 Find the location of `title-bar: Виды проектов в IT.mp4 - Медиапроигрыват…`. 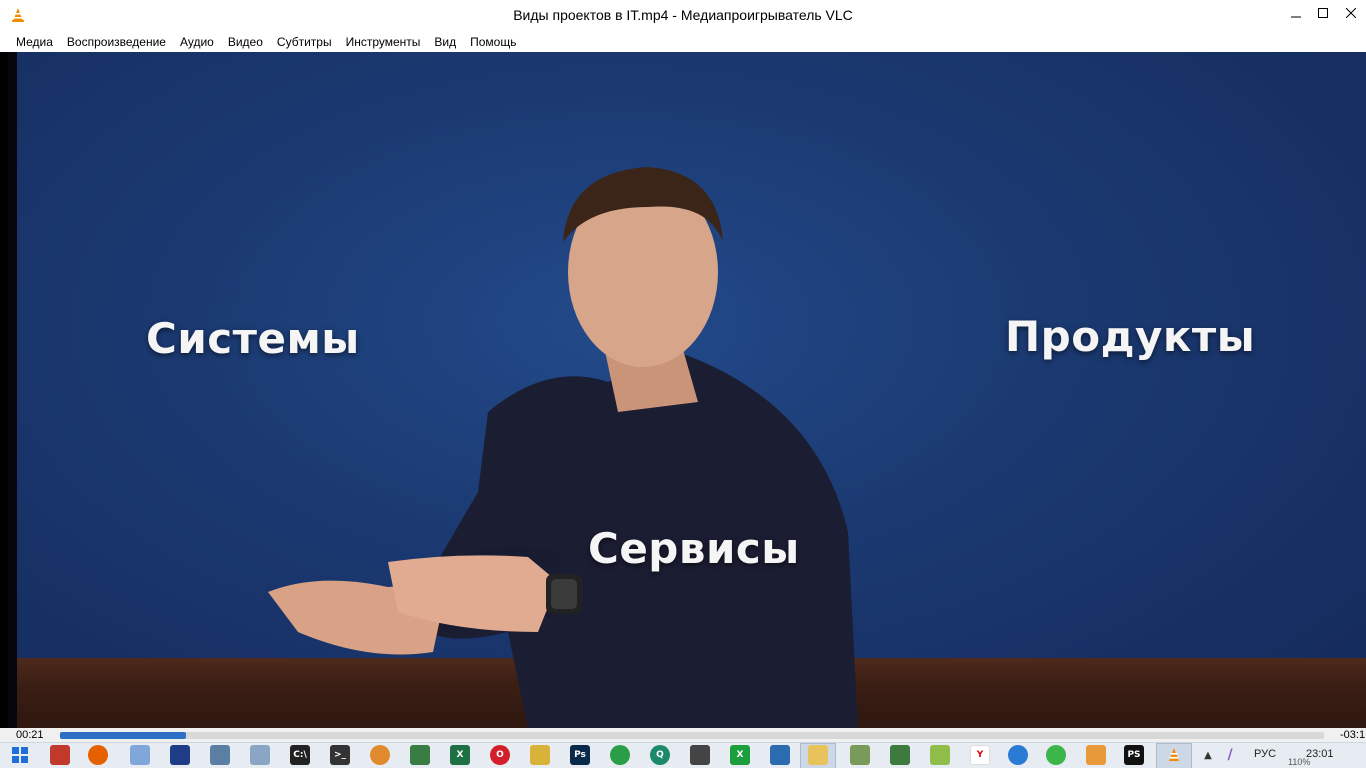

title-bar: Виды проектов в IT.mp4 - Медиапроигрыват… is located at coordinates (683, 15).